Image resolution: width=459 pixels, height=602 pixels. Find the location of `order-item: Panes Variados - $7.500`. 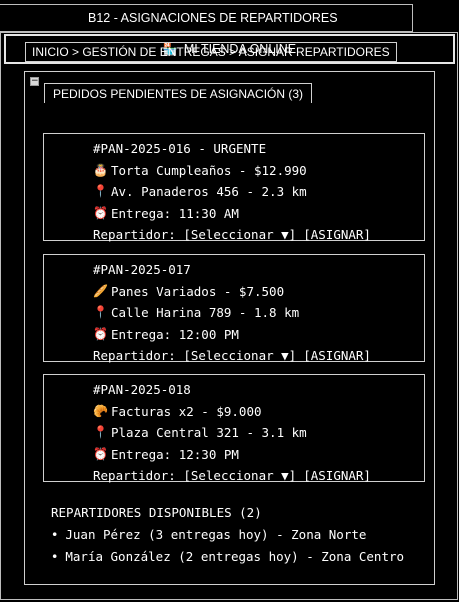

order-item: Panes Variados - $7.500 is located at coordinates (198, 291).